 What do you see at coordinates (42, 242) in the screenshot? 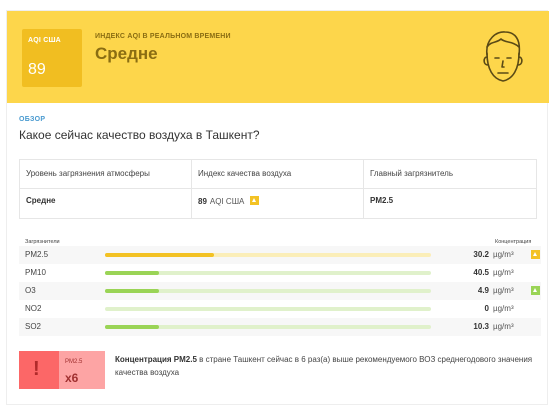
I see `pollutants-header: Загрязнители` at bounding box center [42, 242].